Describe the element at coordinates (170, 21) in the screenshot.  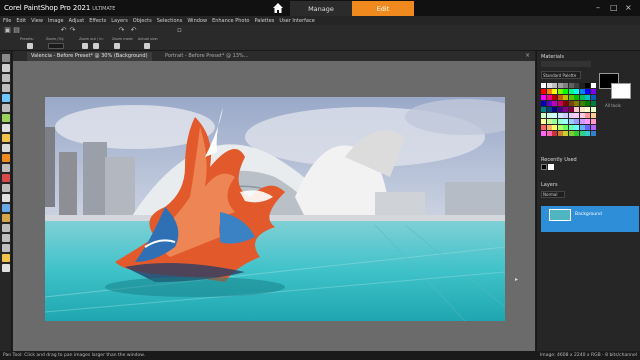
I see `menu-selections: Selections` at that location.